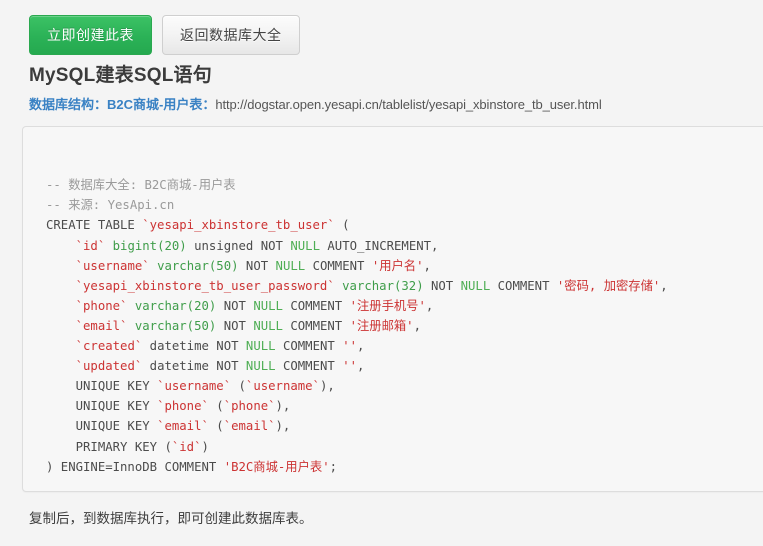 This screenshot has width=763, height=546. What do you see at coordinates (90, 35) in the screenshot?
I see `create-table-button: 立即创建此表` at bounding box center [90, 35].